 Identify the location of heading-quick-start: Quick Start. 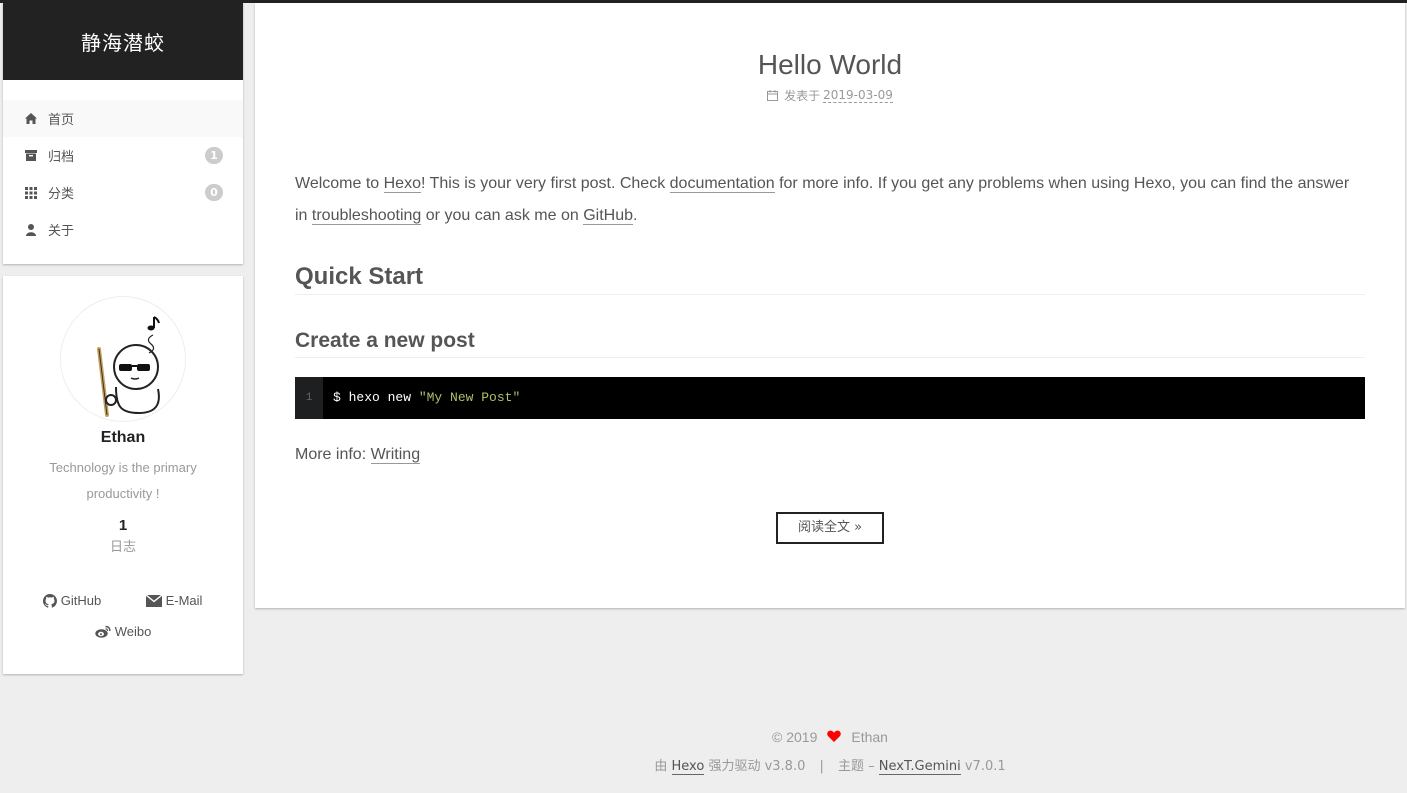
(830, 278).